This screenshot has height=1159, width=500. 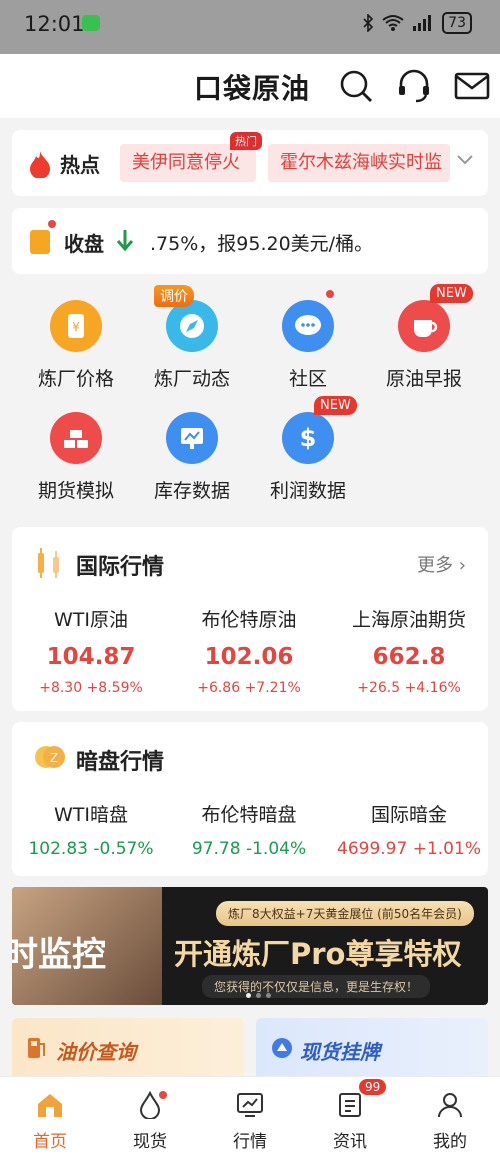 I want to click on banner-image: 时监控, so click(x=87, y=946).